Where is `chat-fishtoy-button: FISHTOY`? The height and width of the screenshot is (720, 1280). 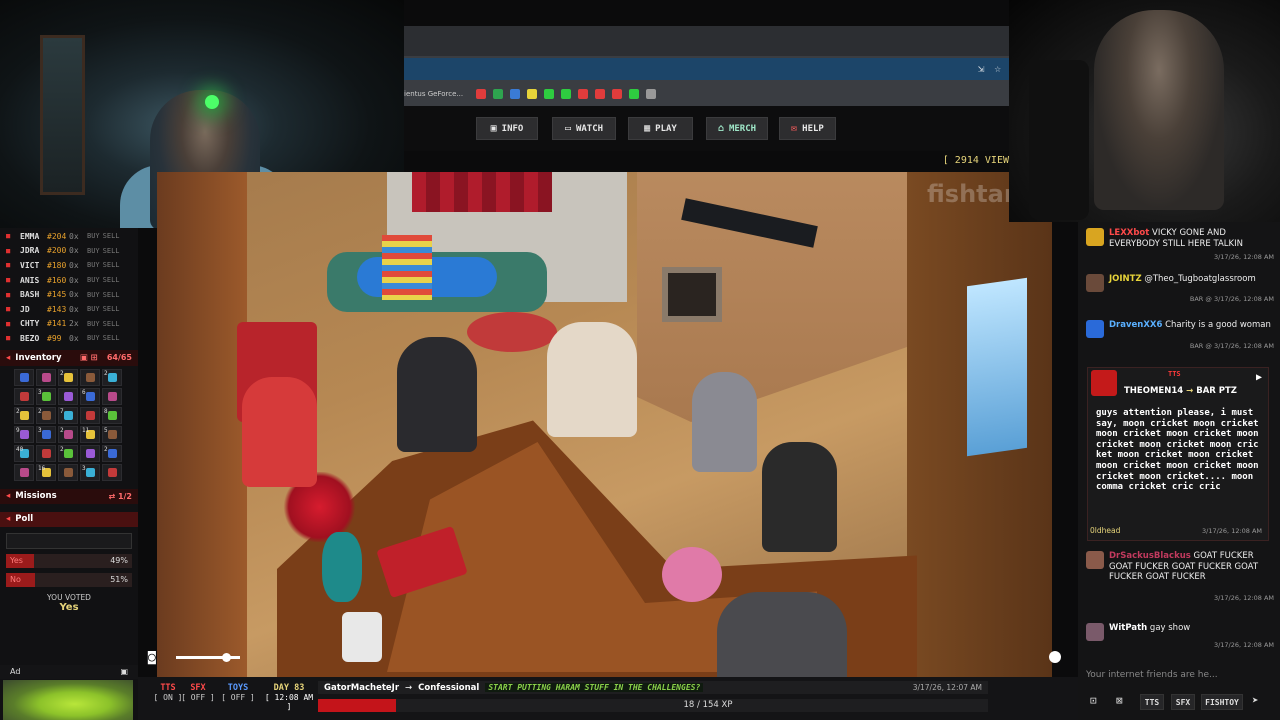
chat-fishtoy-button: FISHTOY is located at coordinates (1222, 702).